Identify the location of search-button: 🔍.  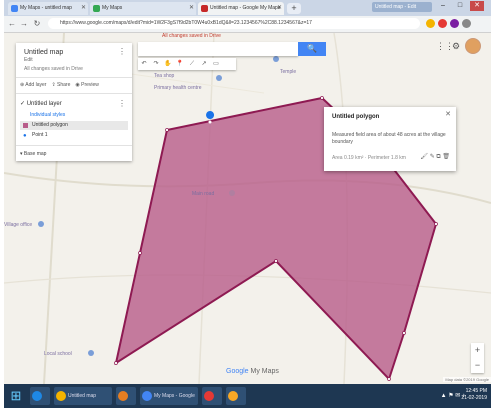
(312, 49).